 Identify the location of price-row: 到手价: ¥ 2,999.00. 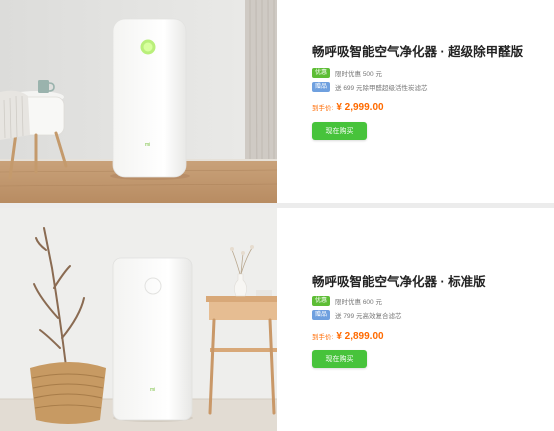
(348, 107).